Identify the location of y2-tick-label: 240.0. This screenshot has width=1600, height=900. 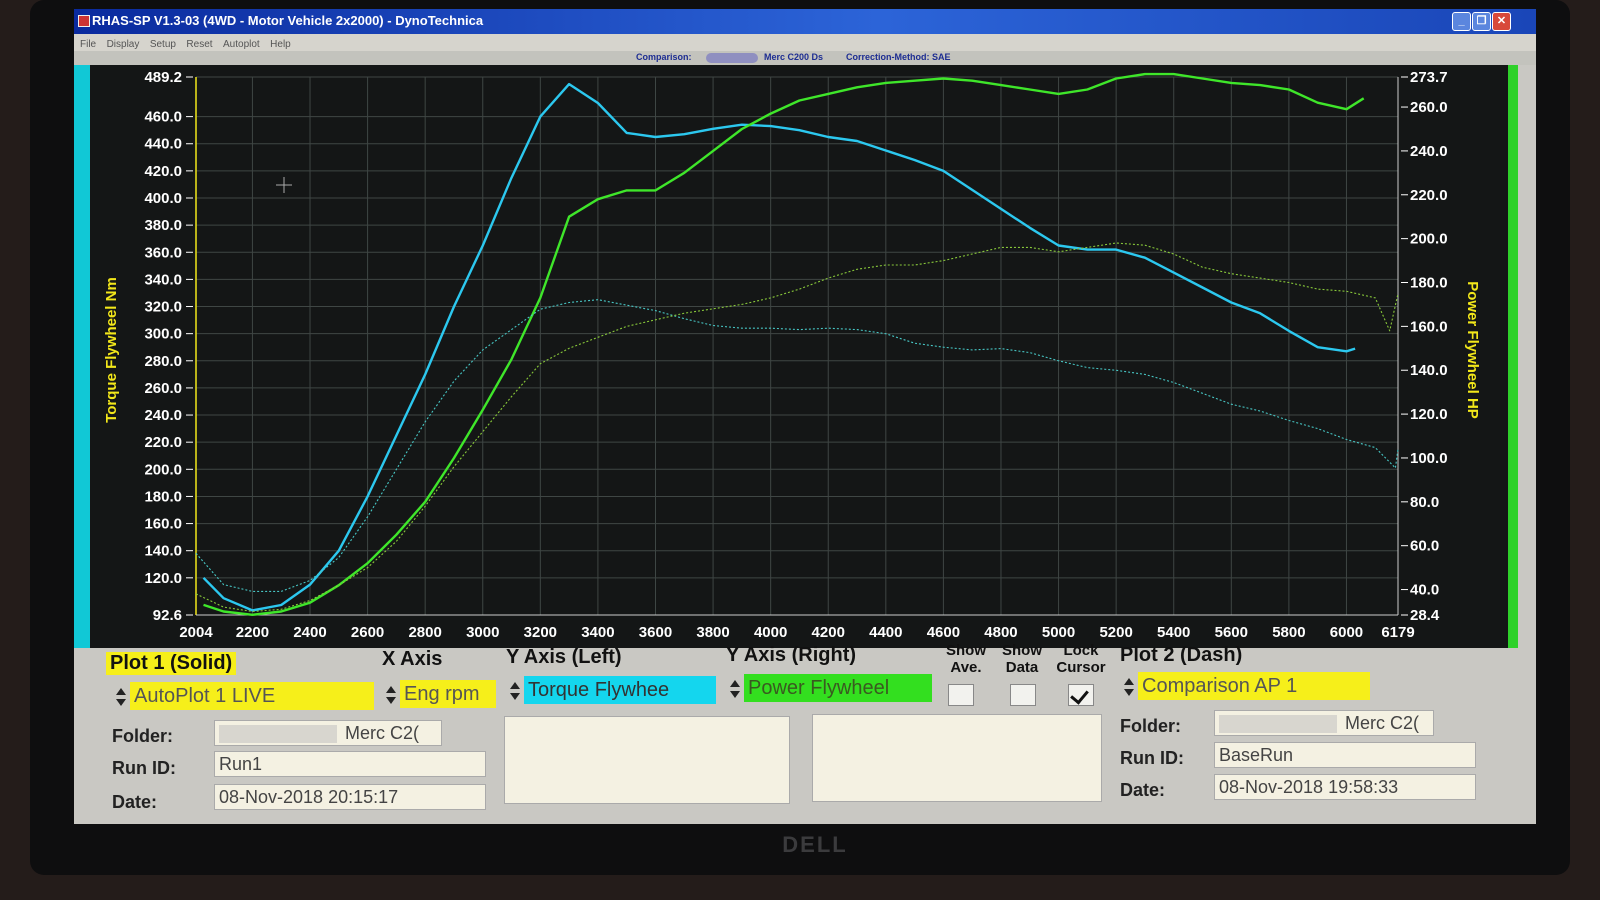
(1429, 151).